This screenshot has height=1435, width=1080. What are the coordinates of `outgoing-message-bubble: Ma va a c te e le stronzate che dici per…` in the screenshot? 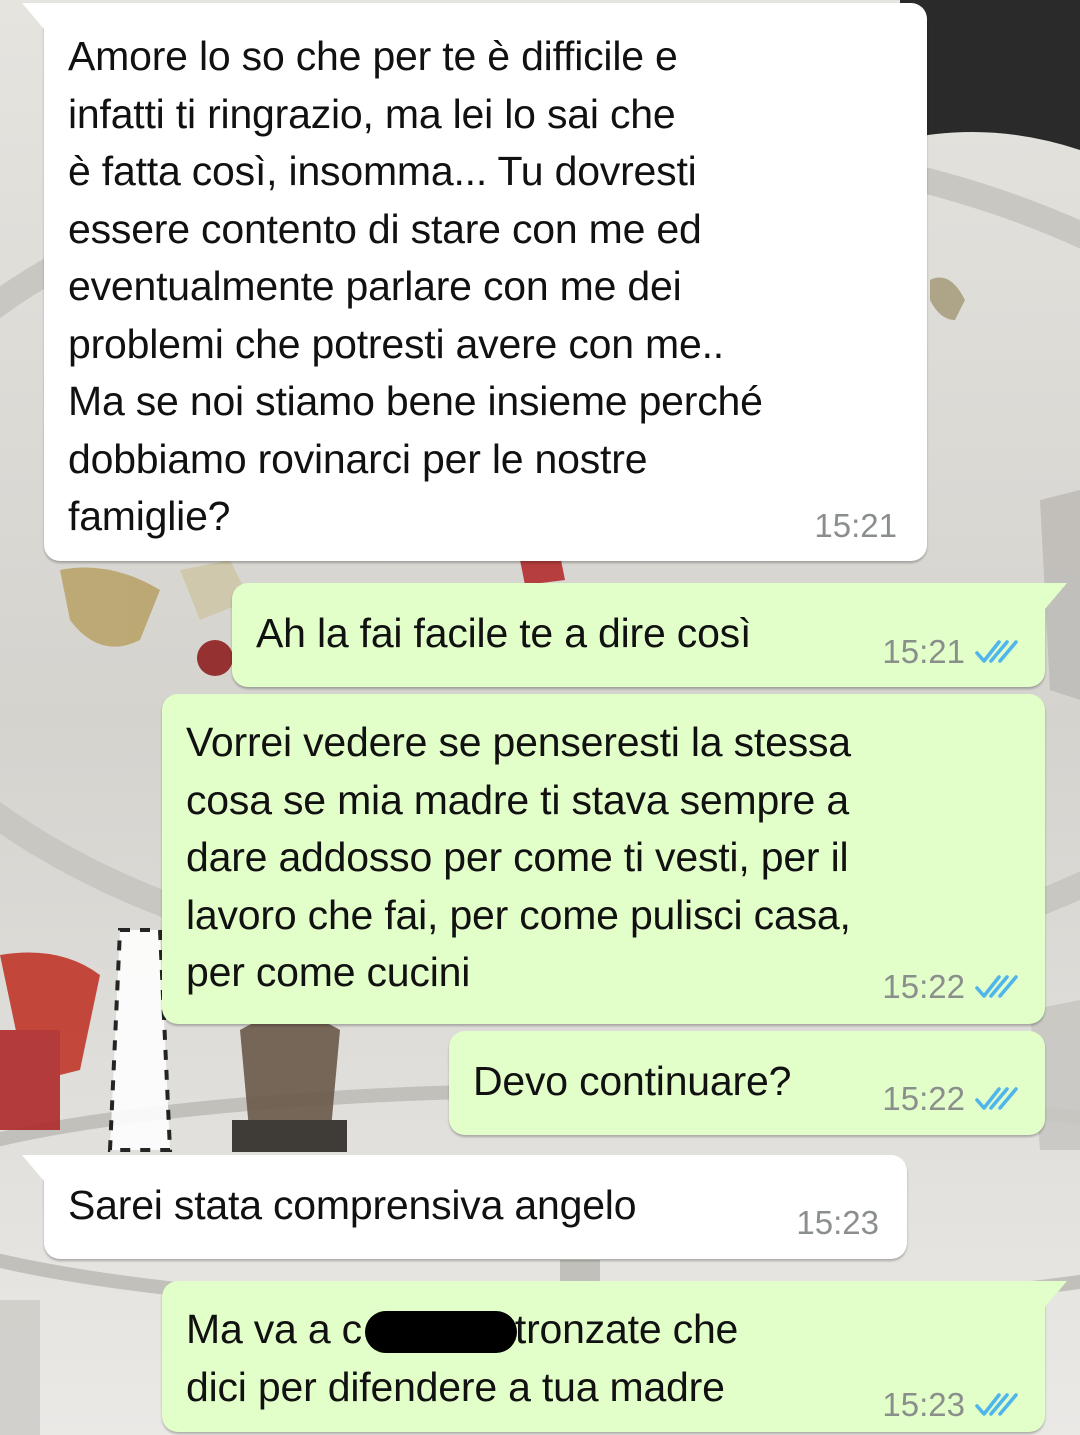 It's located at (614, 1356).